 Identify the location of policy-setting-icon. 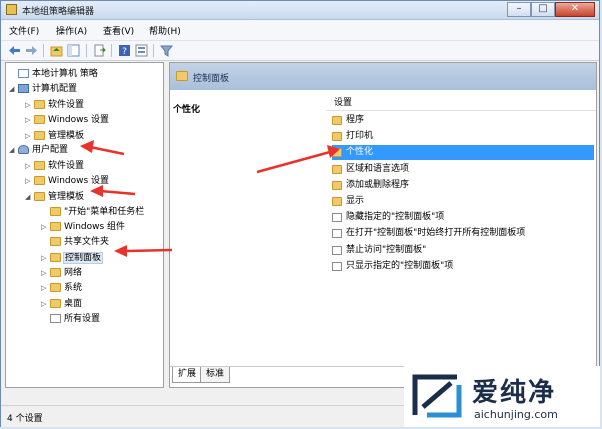
(337, 250).